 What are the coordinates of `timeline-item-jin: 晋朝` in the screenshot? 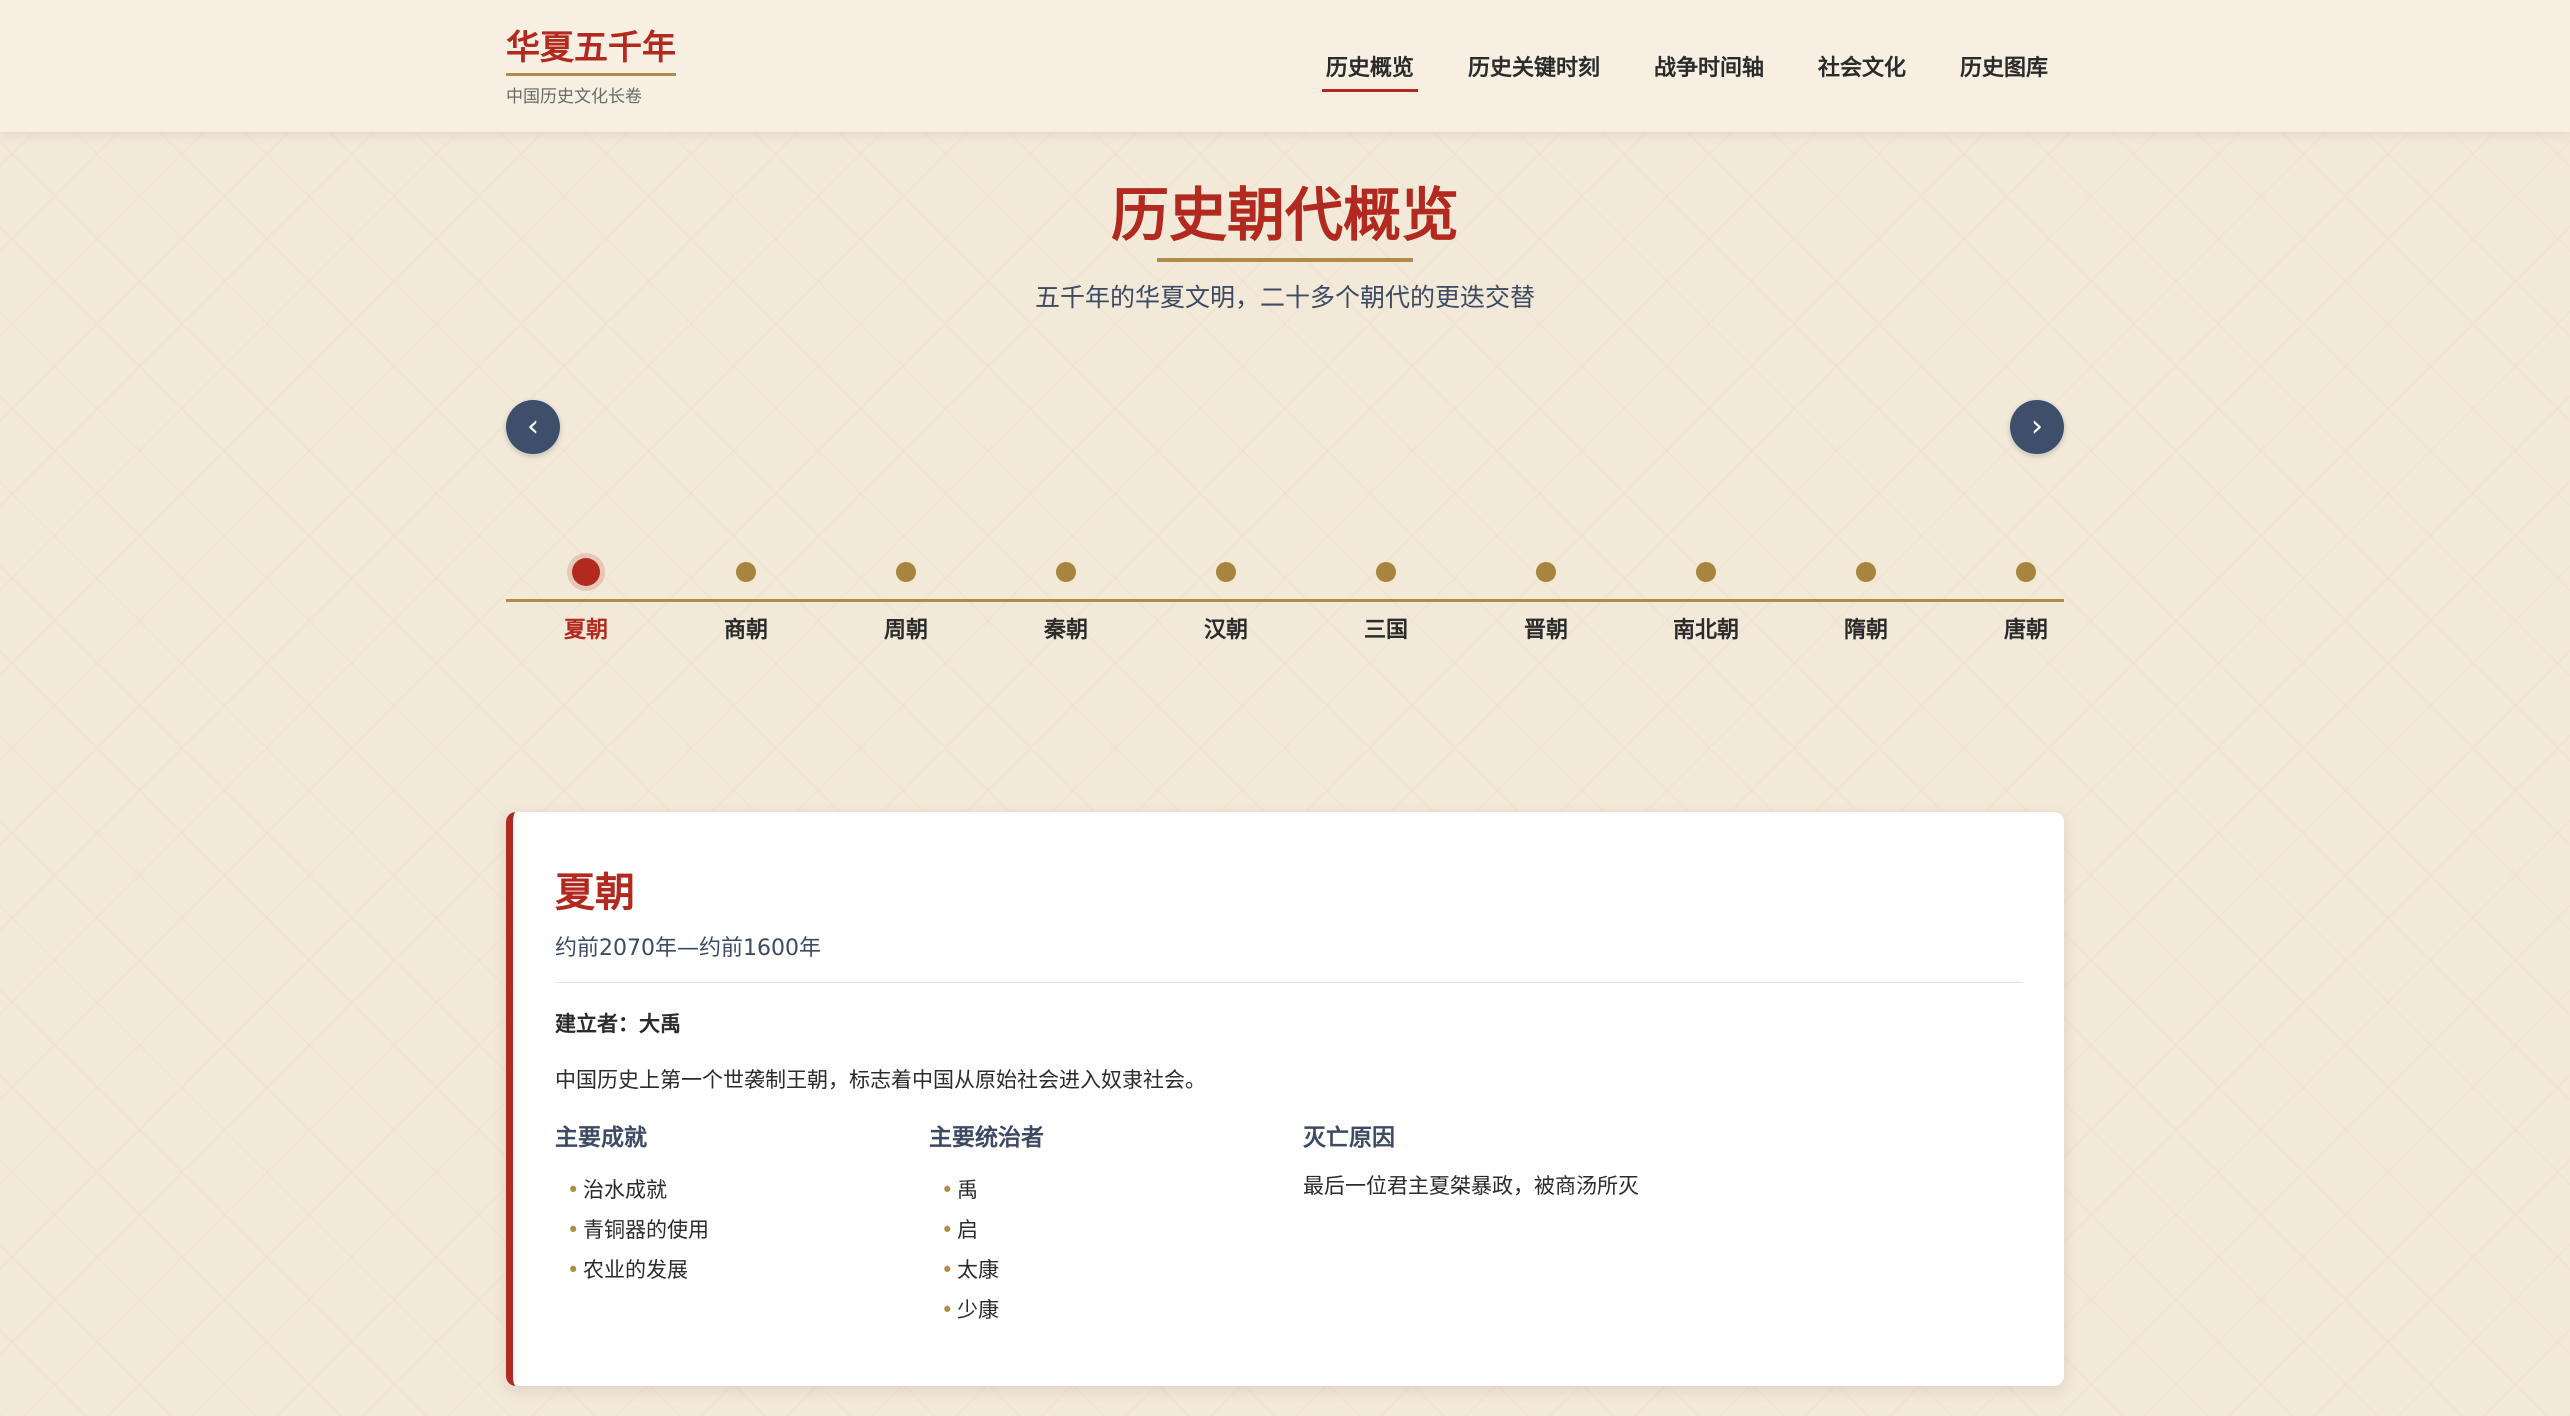 It's located at (1546, 592).